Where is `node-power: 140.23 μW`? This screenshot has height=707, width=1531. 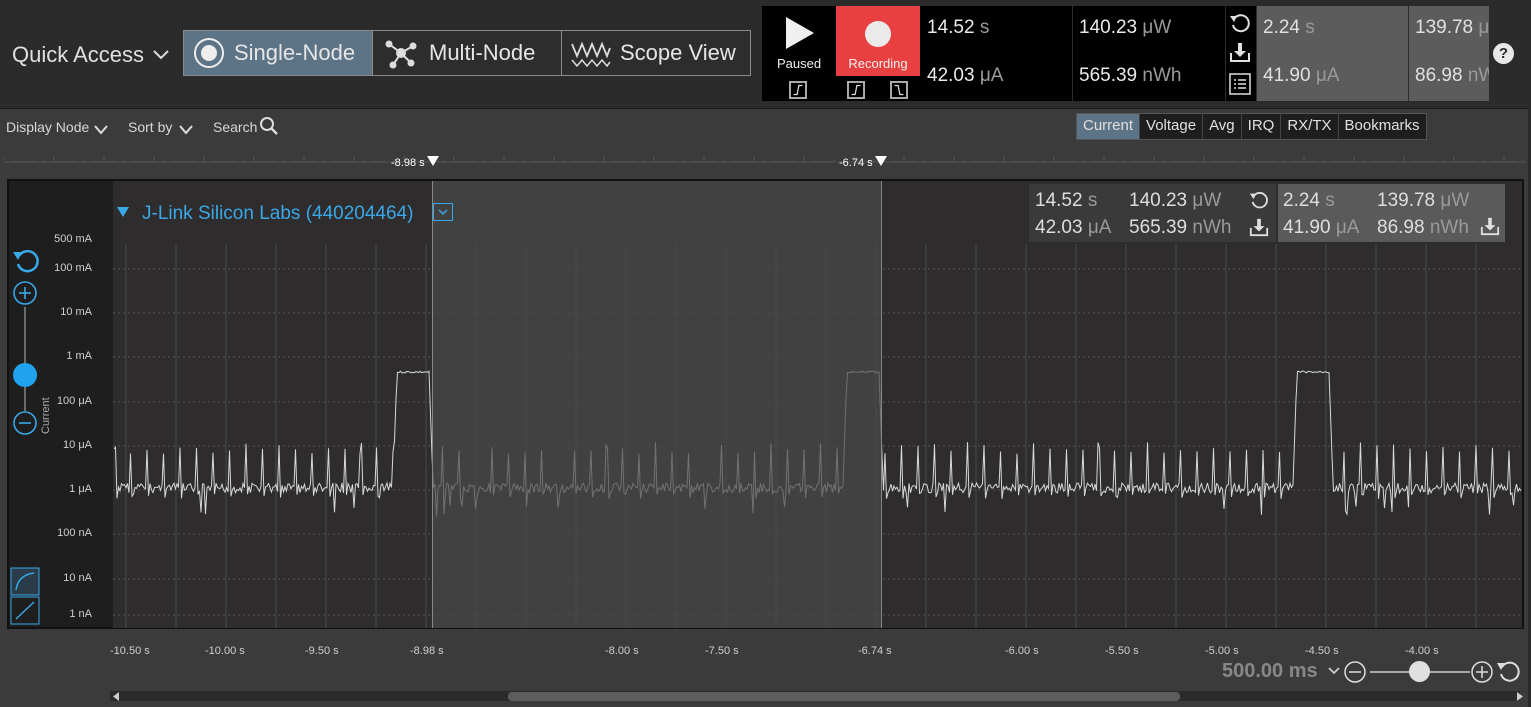
node-power: 140.23 μW is located at coordinates (1175, 201).